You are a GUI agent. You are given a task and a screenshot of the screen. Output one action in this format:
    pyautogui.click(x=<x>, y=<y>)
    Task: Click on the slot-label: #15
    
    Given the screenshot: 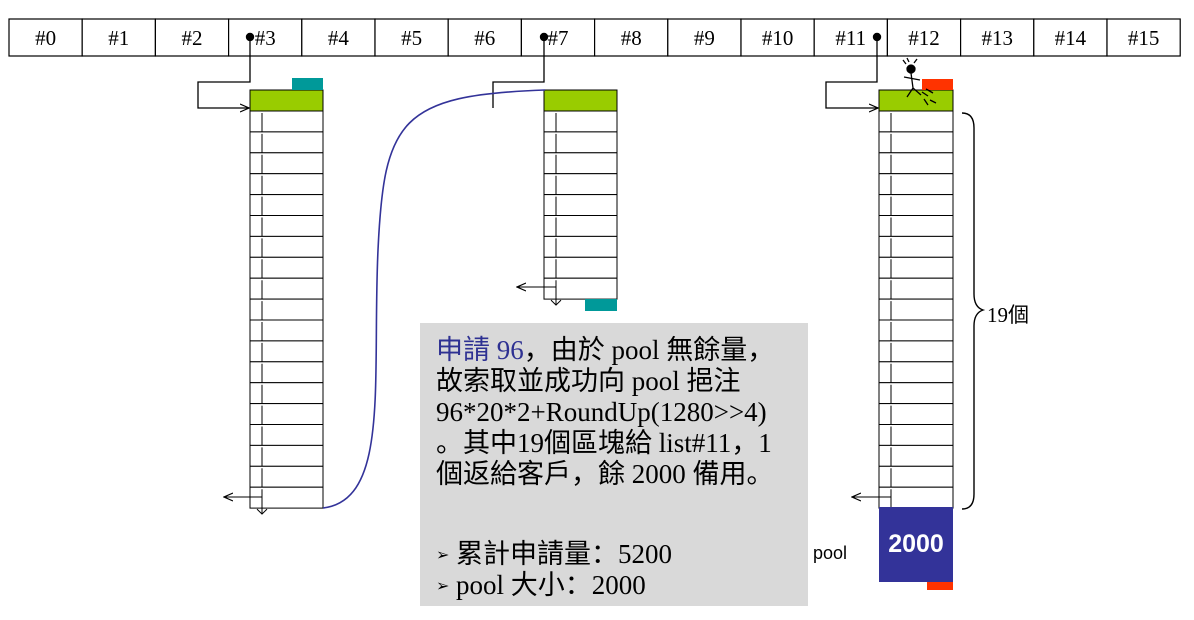 What is the action you would take?
    pyautogui.click(x=1144, y=38)
    